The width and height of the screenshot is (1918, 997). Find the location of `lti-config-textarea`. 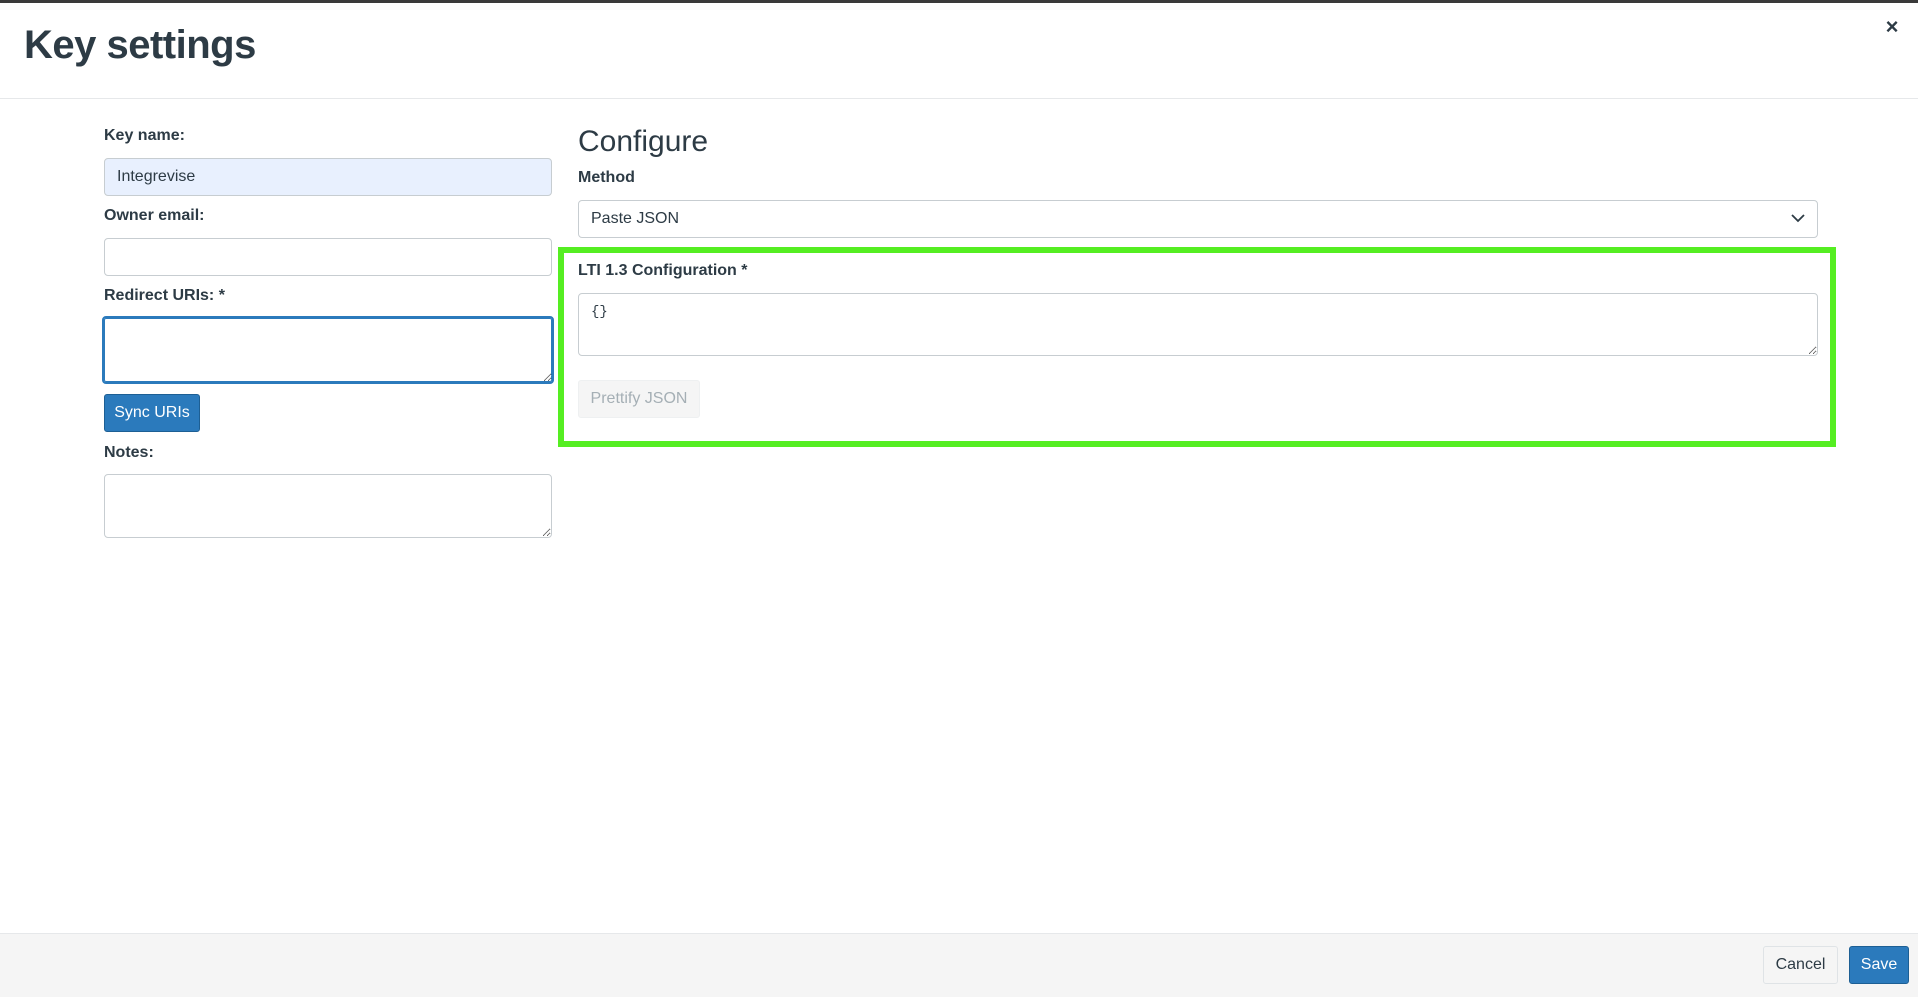

lti-config-textarea is located at coordinates (1198, 324).